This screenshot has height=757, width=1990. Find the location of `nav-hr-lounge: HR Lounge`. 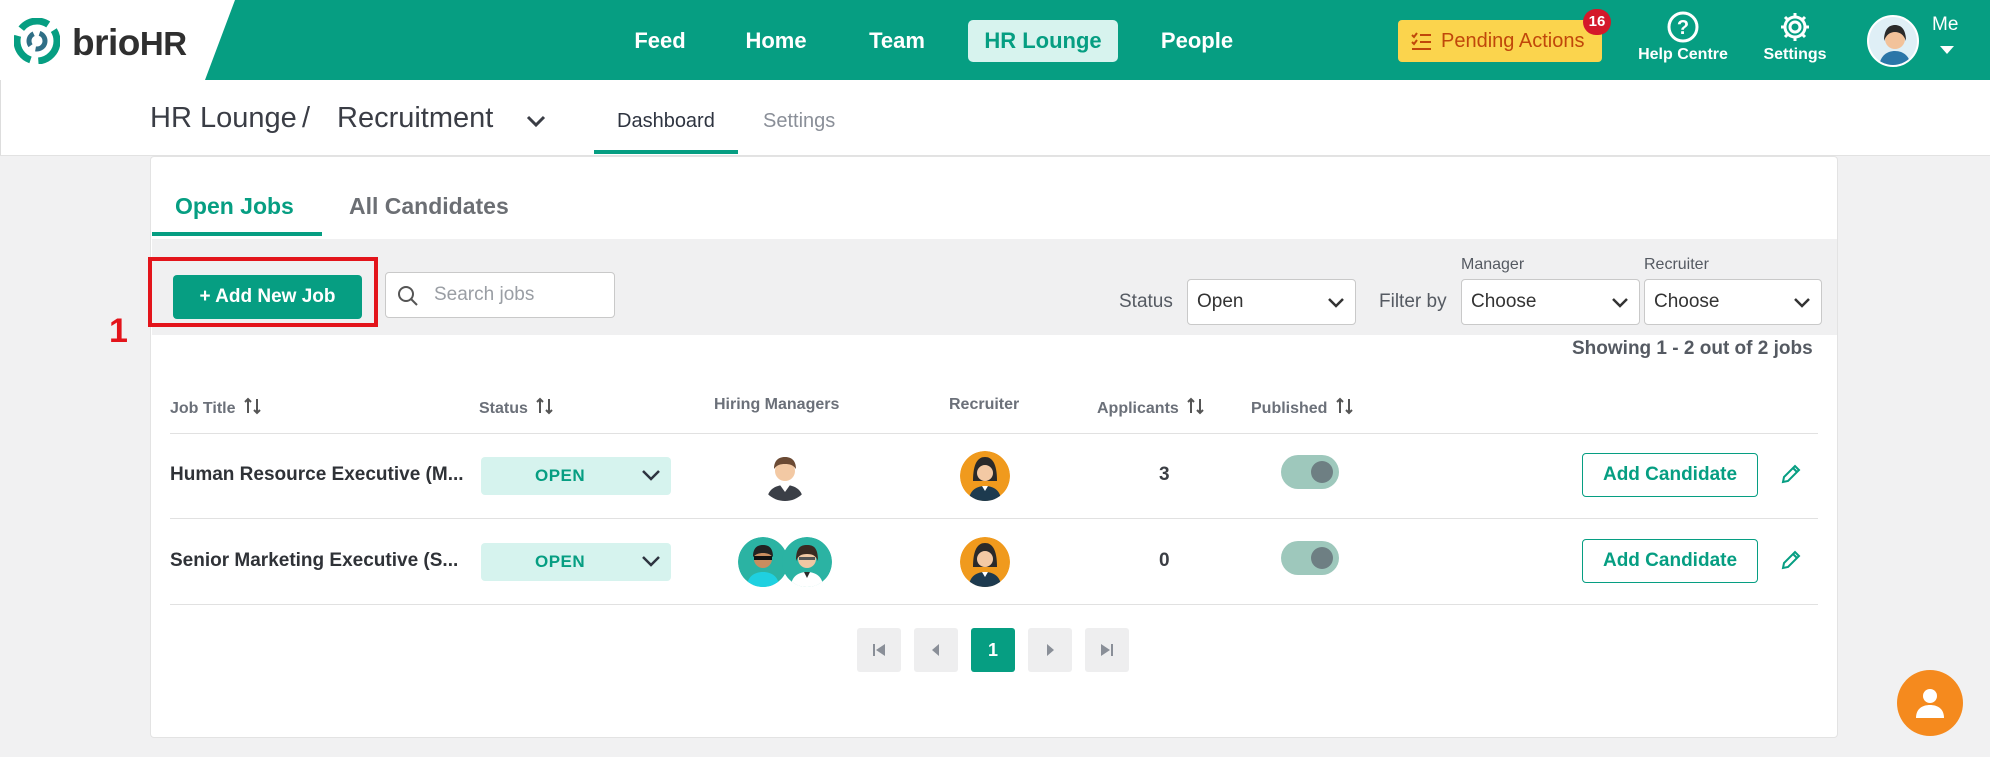

nav-hr-lounge: HR Lounge is located at coordinates (1043, 41).